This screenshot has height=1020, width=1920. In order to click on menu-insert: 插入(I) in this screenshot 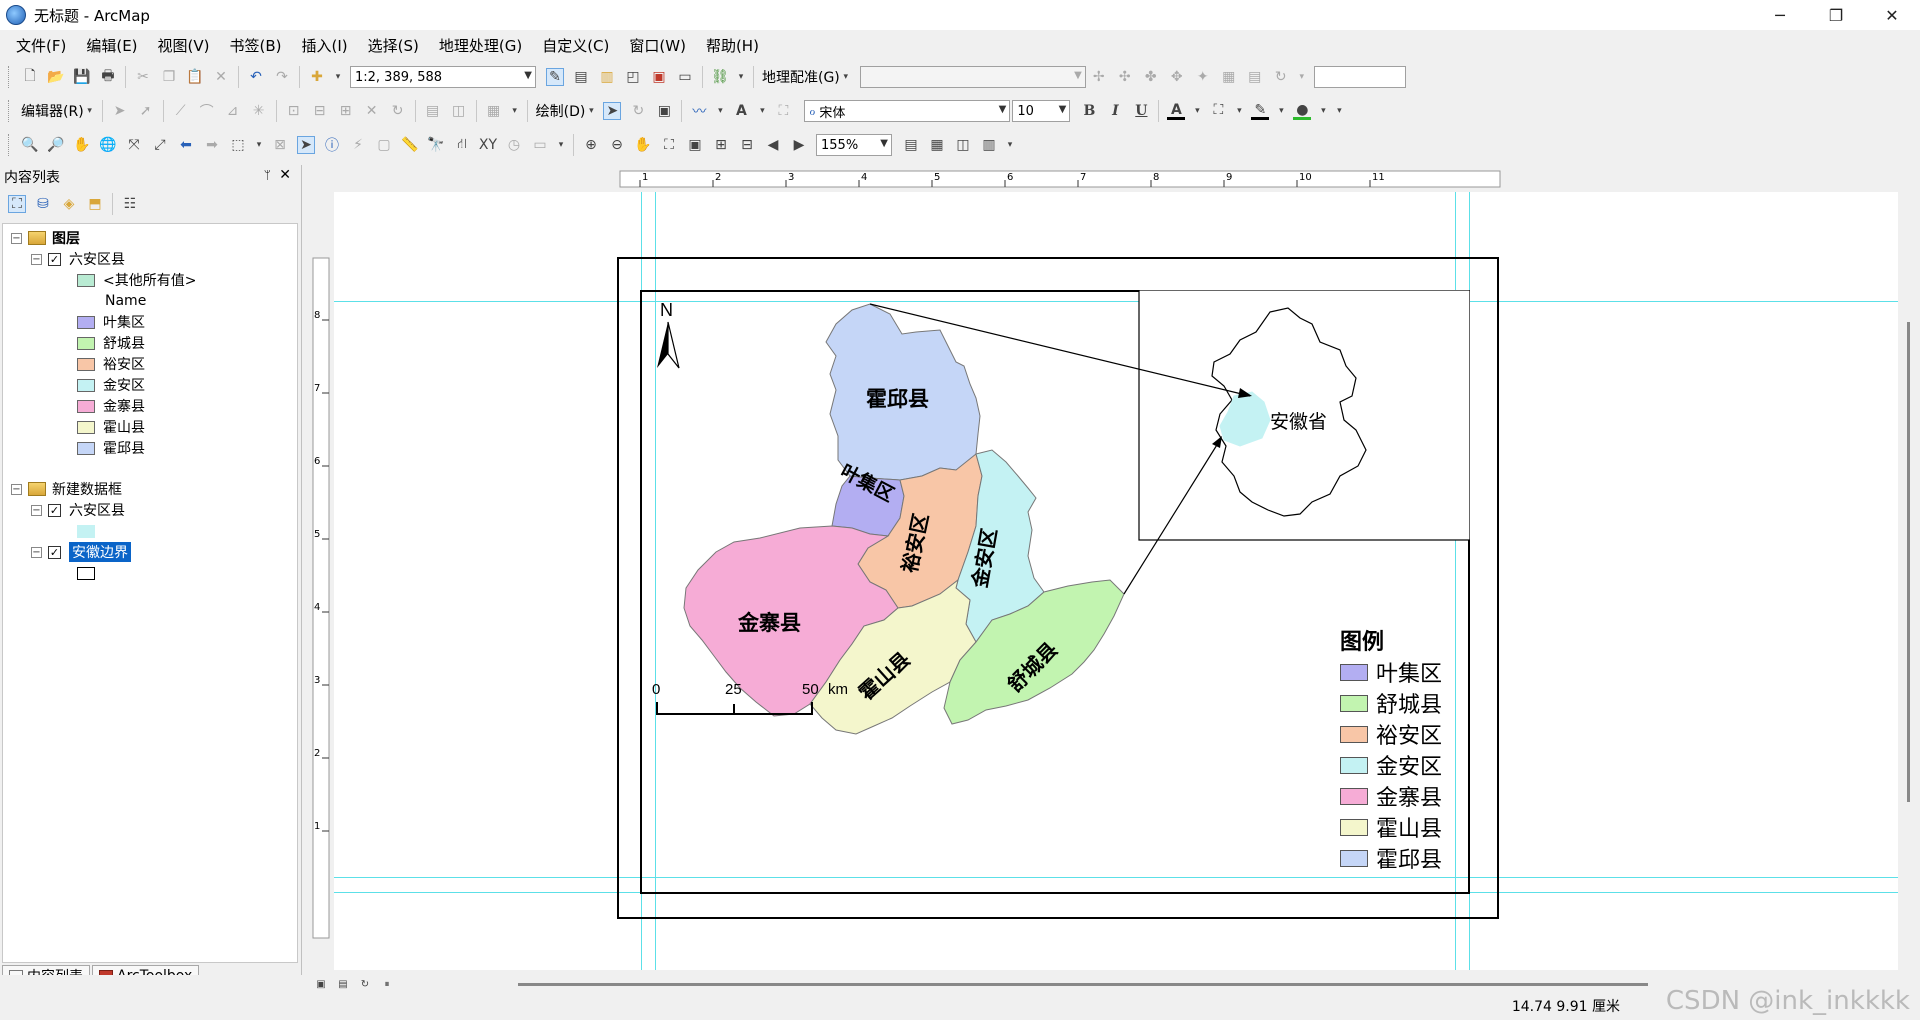, I will do `click(325, 45)`.